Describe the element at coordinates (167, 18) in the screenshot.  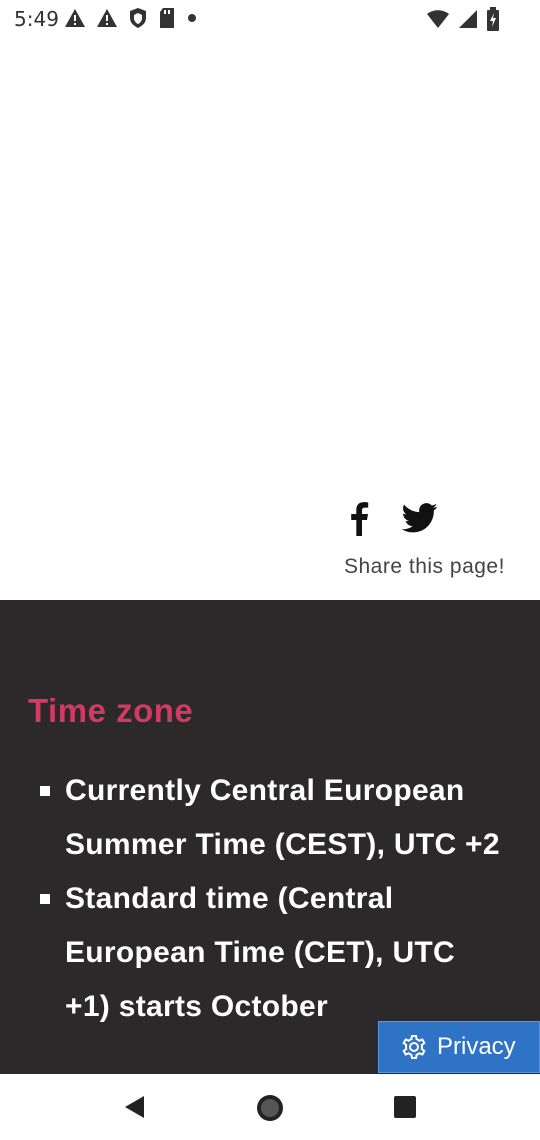
I see `sd-card-icon` at that location.